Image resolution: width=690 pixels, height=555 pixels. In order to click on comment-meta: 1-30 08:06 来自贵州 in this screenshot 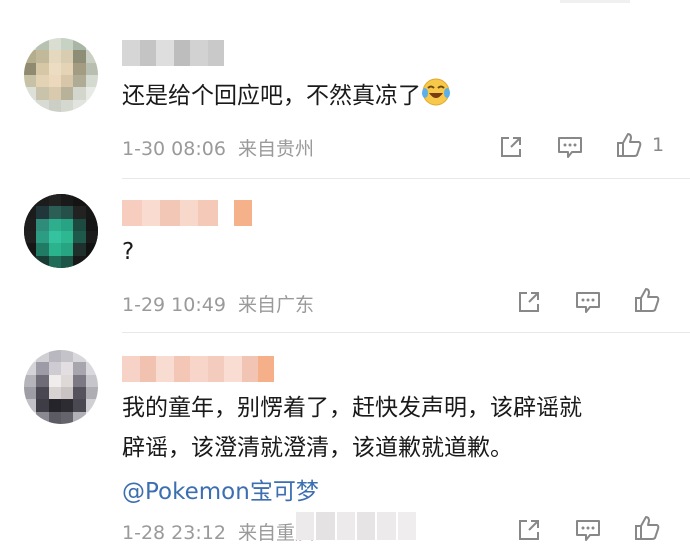, I will do `click(218, 147)`.